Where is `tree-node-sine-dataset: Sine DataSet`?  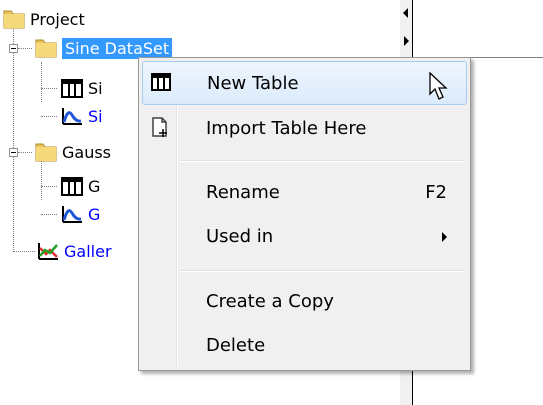 tree-node-sine-dataset: Sine DataSet is located at coordinates (103, 48).